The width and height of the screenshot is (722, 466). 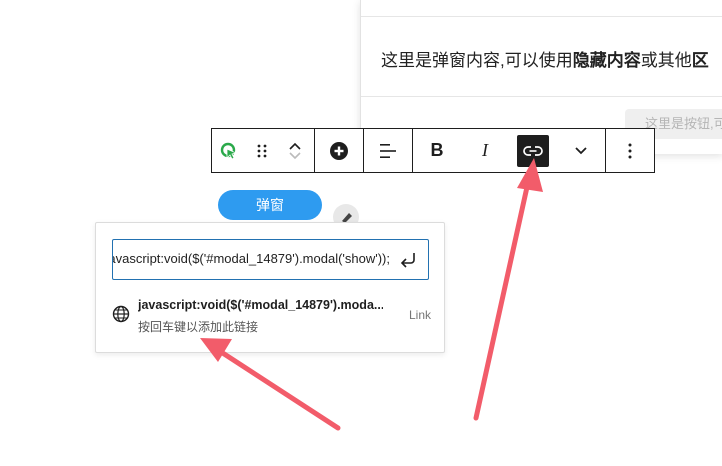 I want to click on plus-circle-icon, so click(x=339, y=150).